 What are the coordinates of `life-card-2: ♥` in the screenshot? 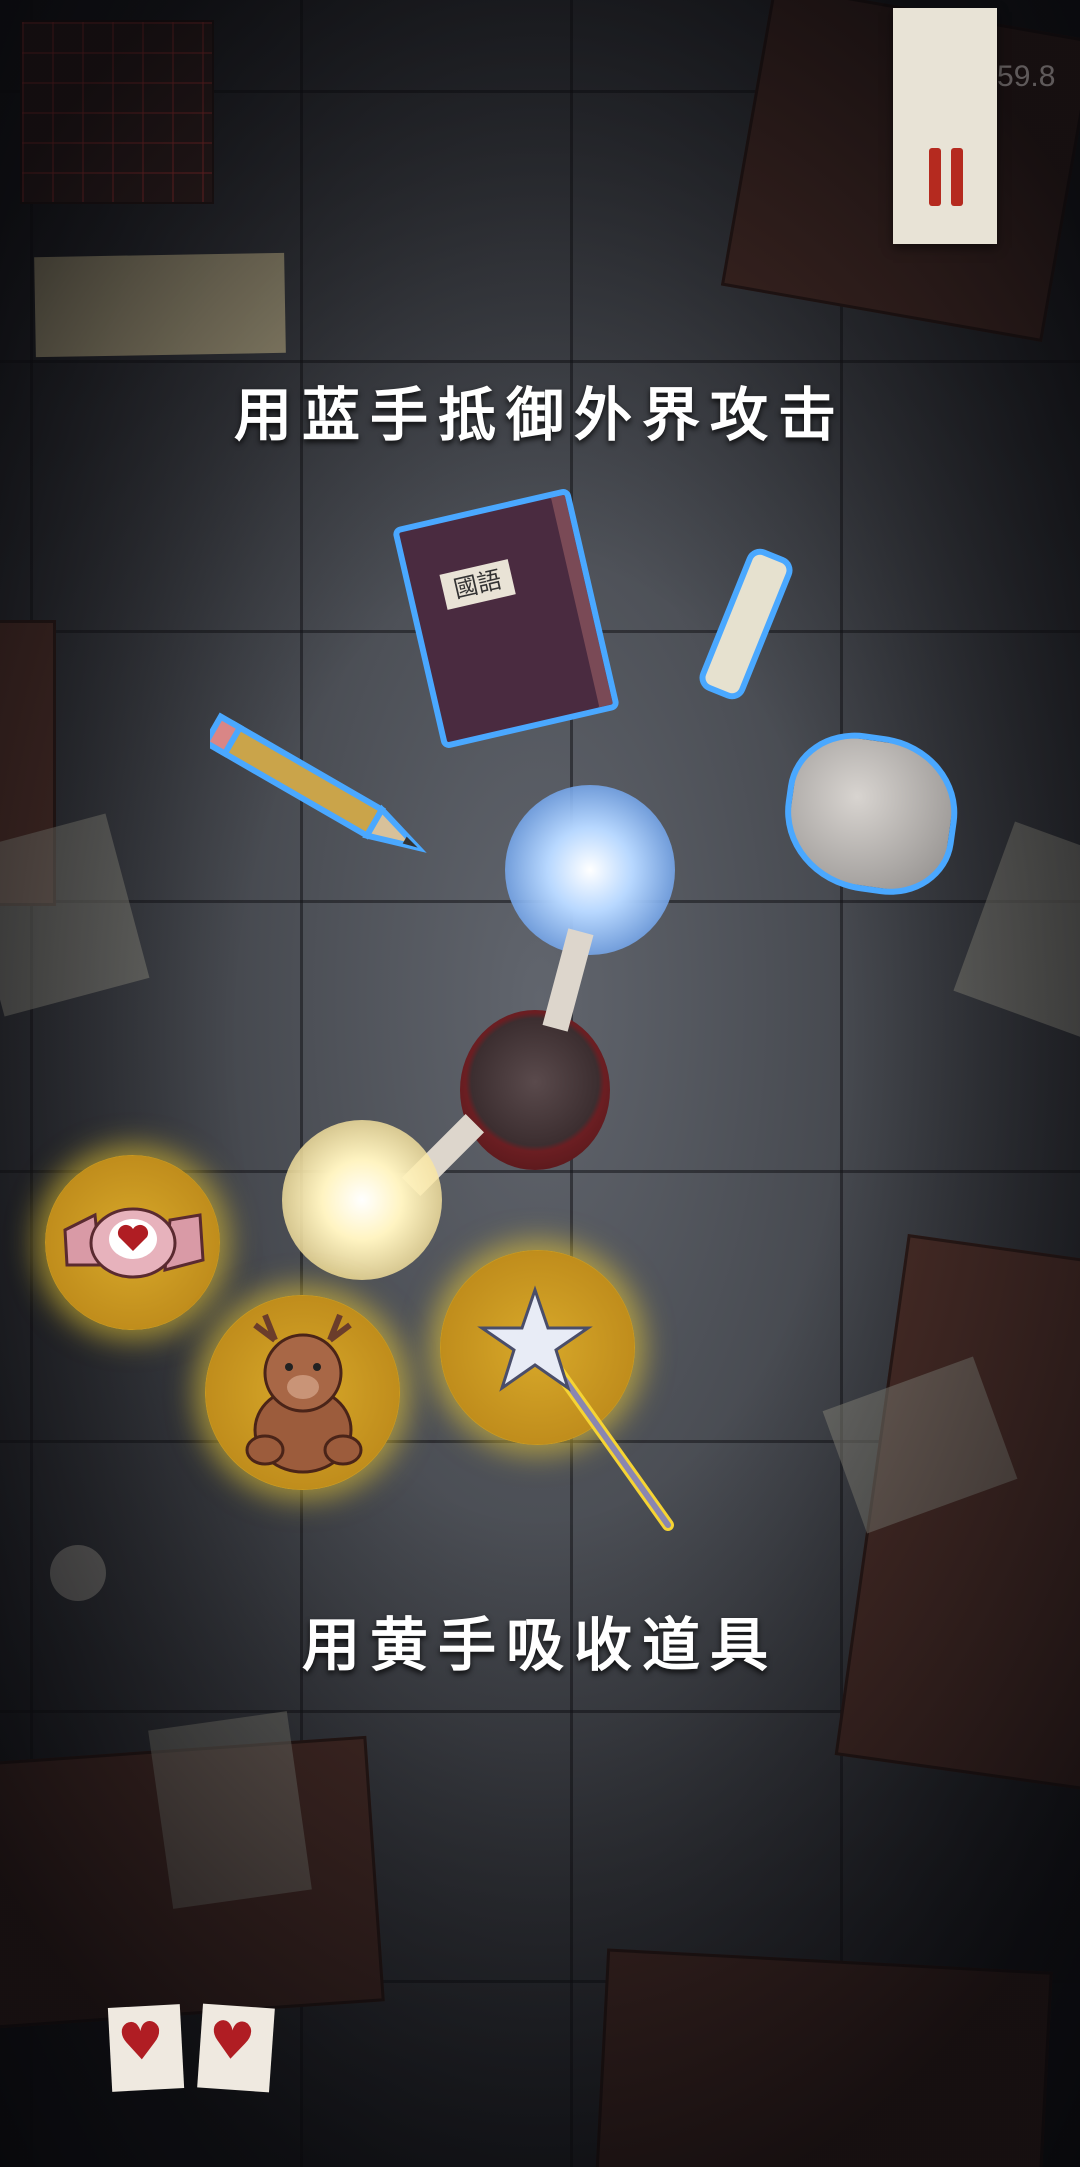 It's located at (236, 2048).